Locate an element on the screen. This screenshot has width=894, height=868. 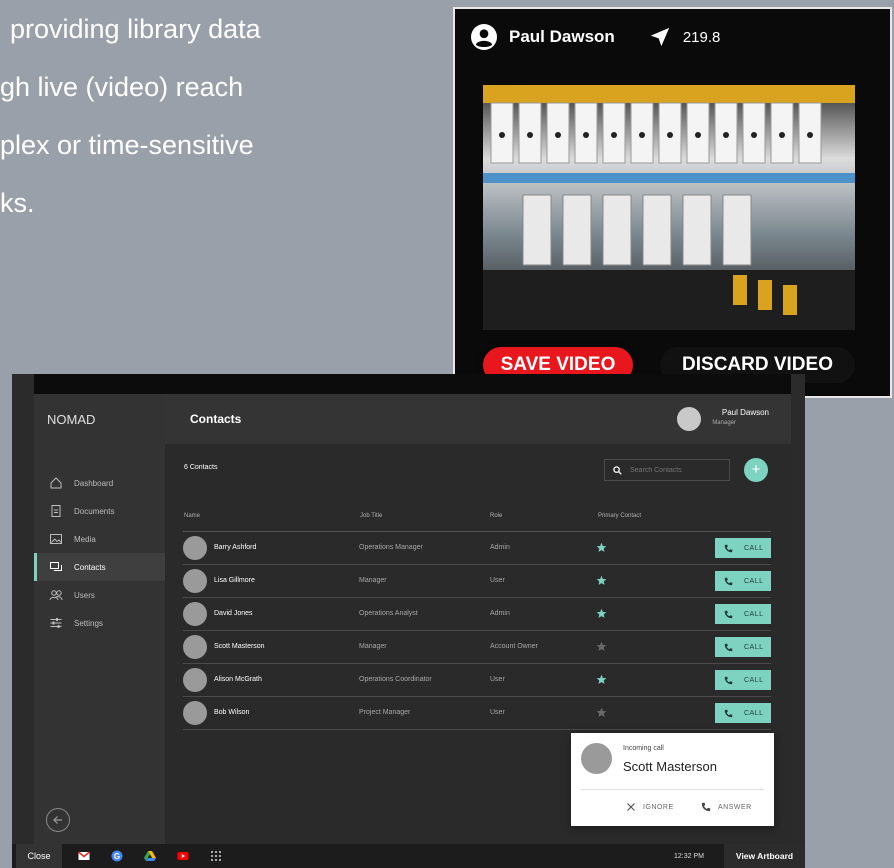
sidebar-item-label: Settings is located at coordinates (88, 623).